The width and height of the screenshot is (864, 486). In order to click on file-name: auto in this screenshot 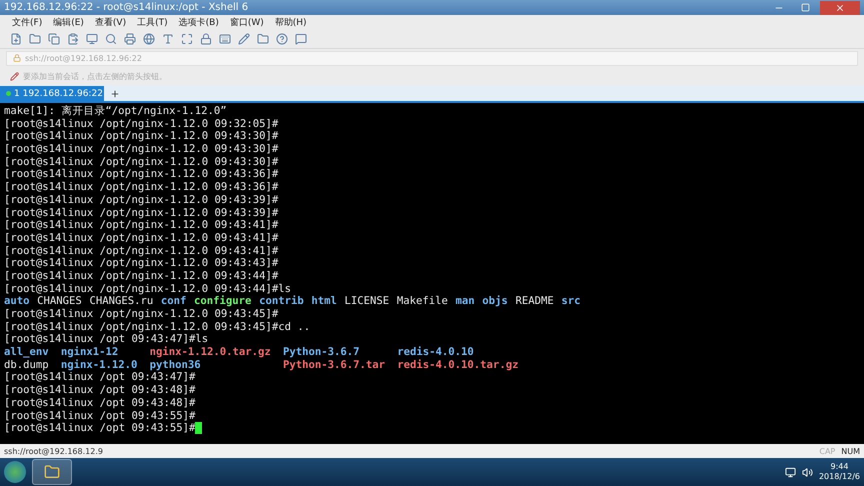, I will do `click(17, 301)`.